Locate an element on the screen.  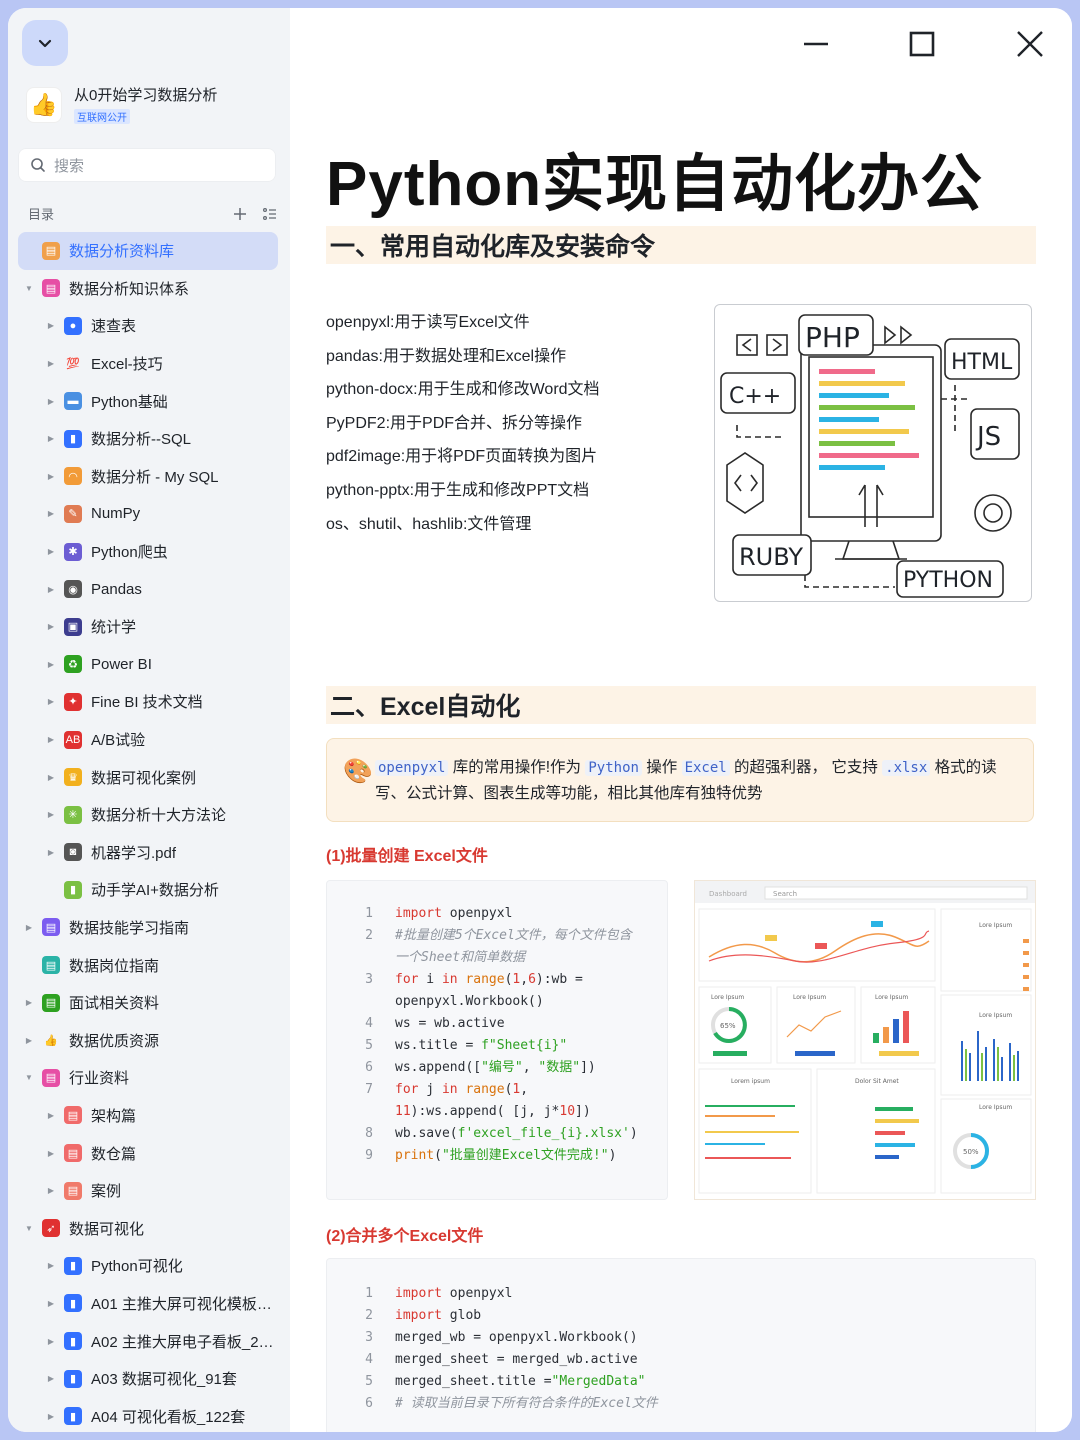
list-item: PyPDF2:用于PDF合并、拆分等操作 is located at coordinates (454, 423).